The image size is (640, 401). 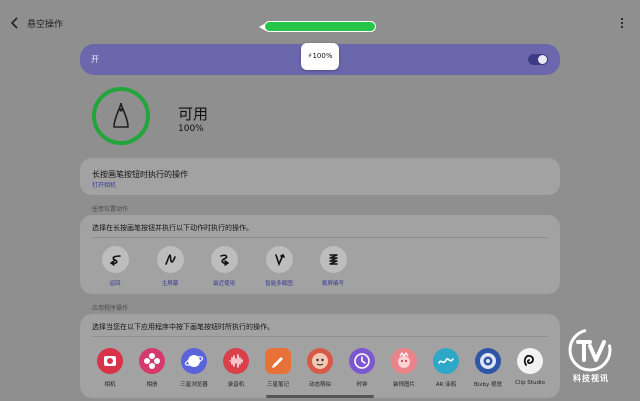 I want to click on gesture-label: 返回, so click(x=115, y=284).